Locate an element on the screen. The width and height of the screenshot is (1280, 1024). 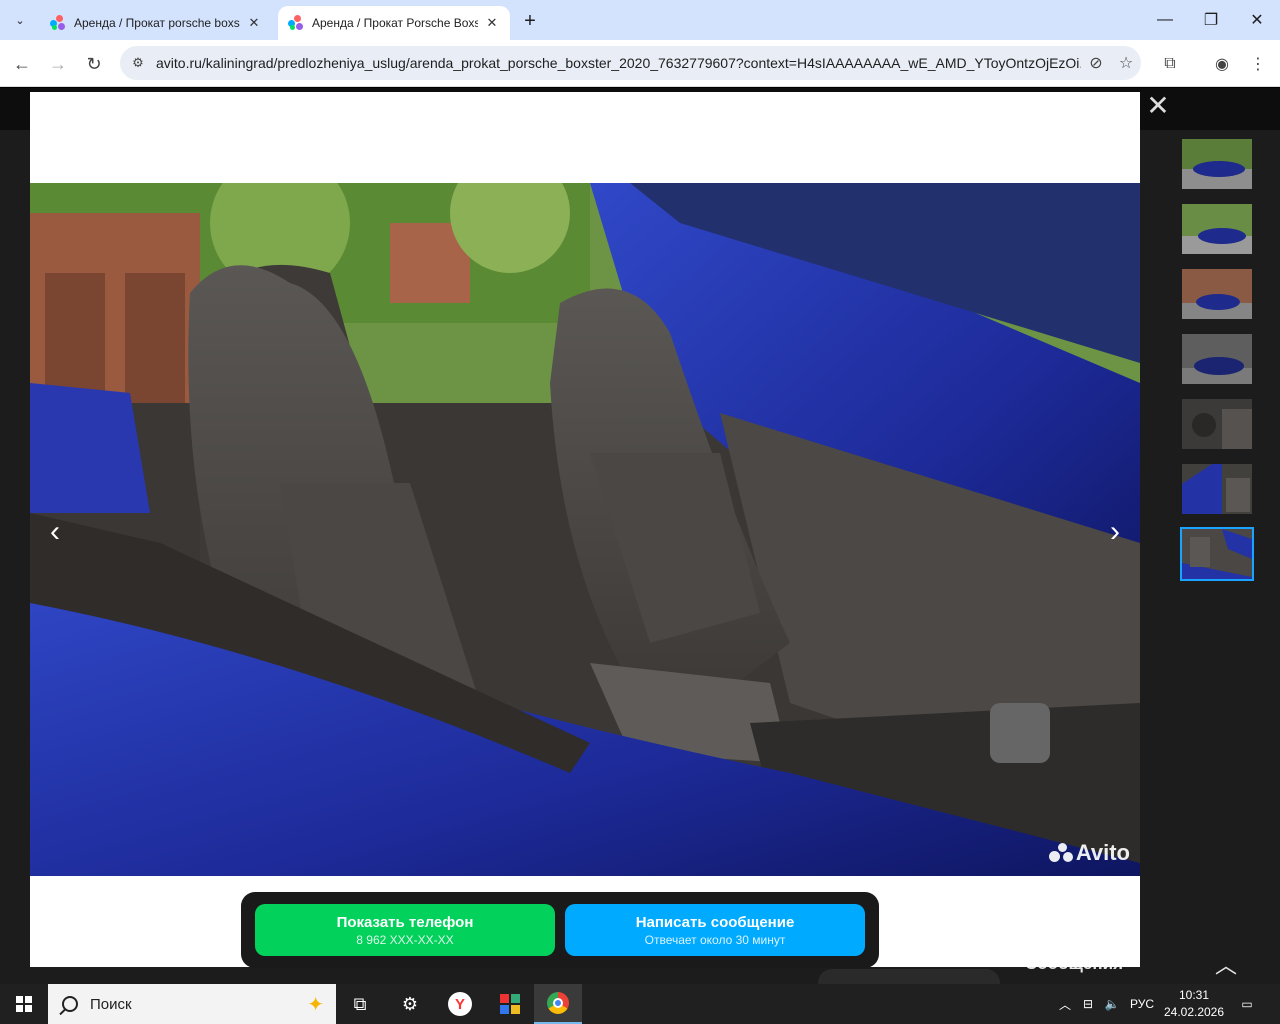
avito-watermark: Avito is located at coordinates (1089, 853).